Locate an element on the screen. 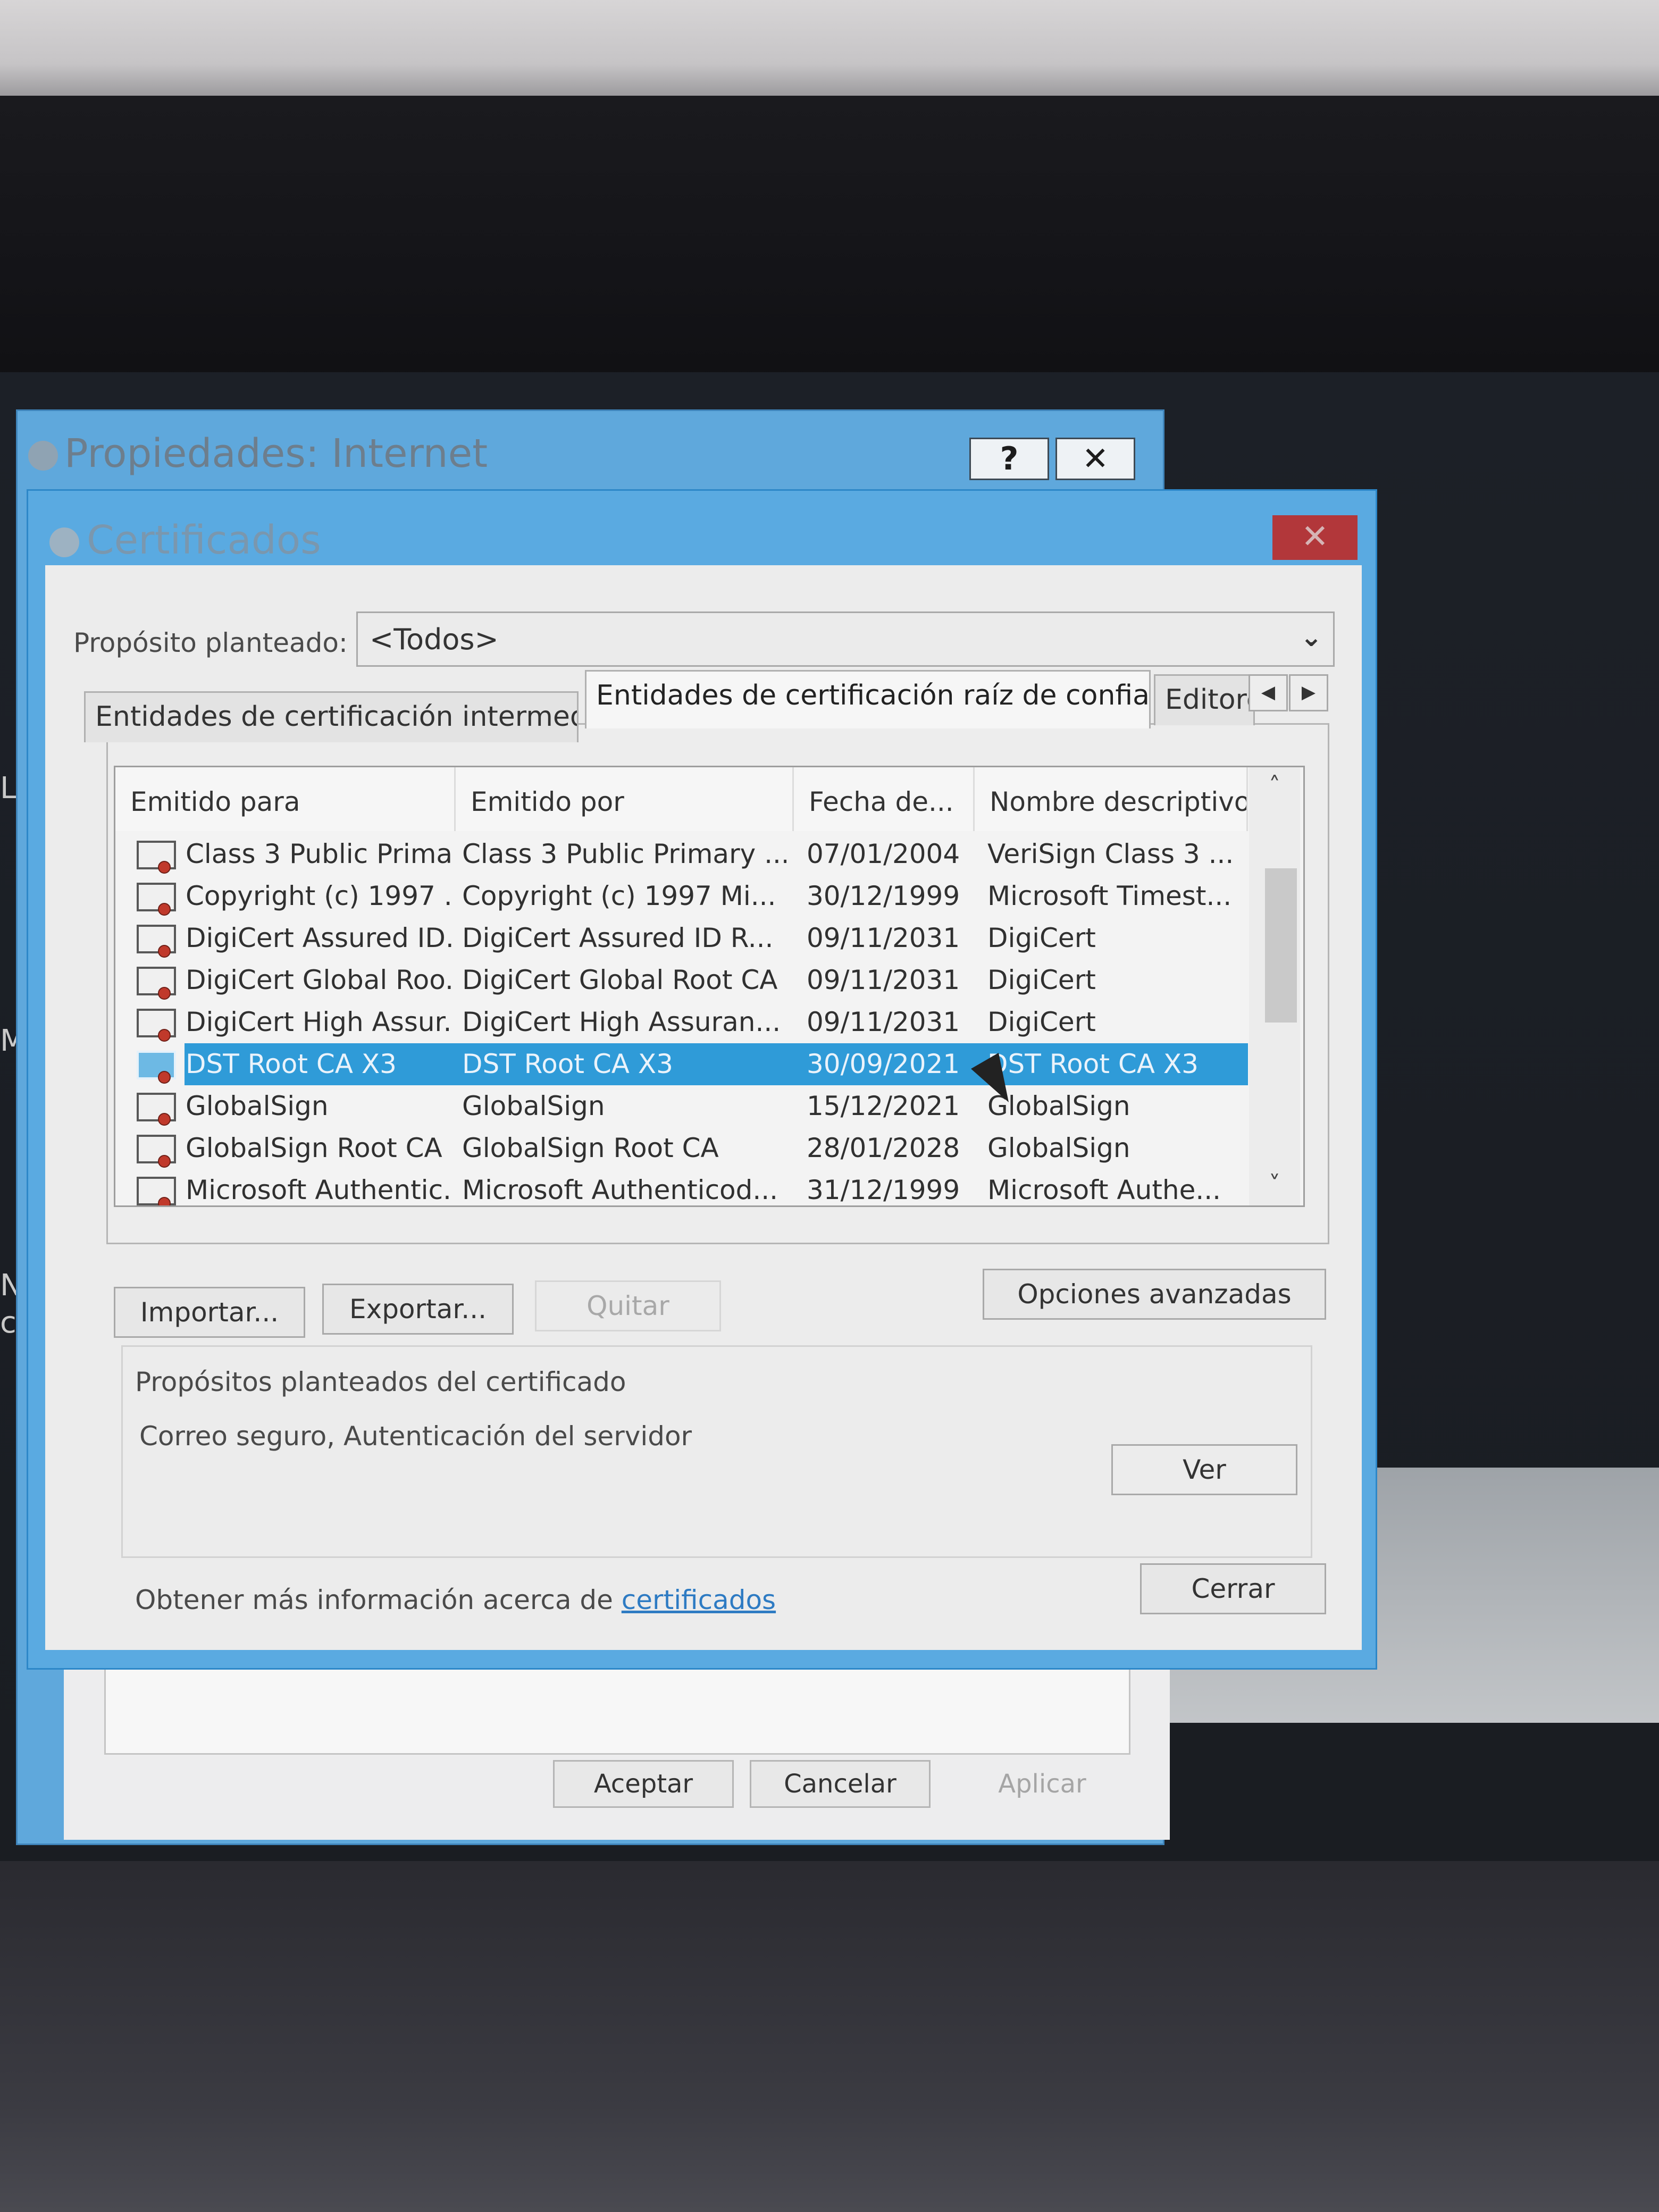  internet-options-icon is located at coordinates (43, 456).